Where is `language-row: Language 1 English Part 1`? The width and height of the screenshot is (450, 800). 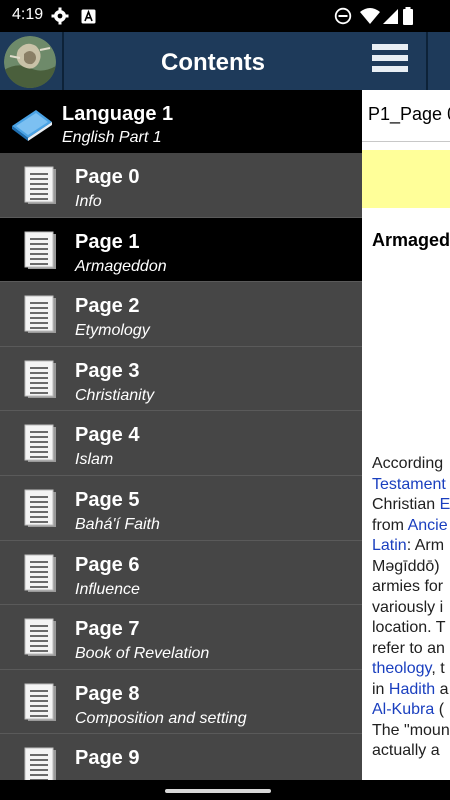 language-row: Language 1 English Part 1 is located at coordinates (181, 121).